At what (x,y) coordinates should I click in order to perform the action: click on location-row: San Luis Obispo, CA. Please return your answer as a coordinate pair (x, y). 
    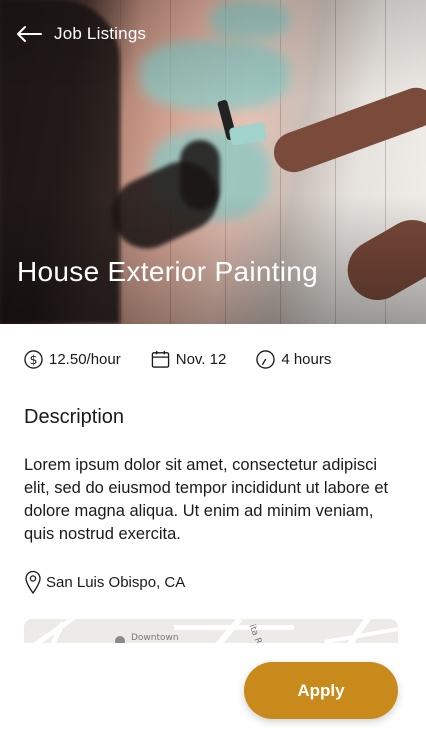
    Looking at the image, I should click on (104, 582).